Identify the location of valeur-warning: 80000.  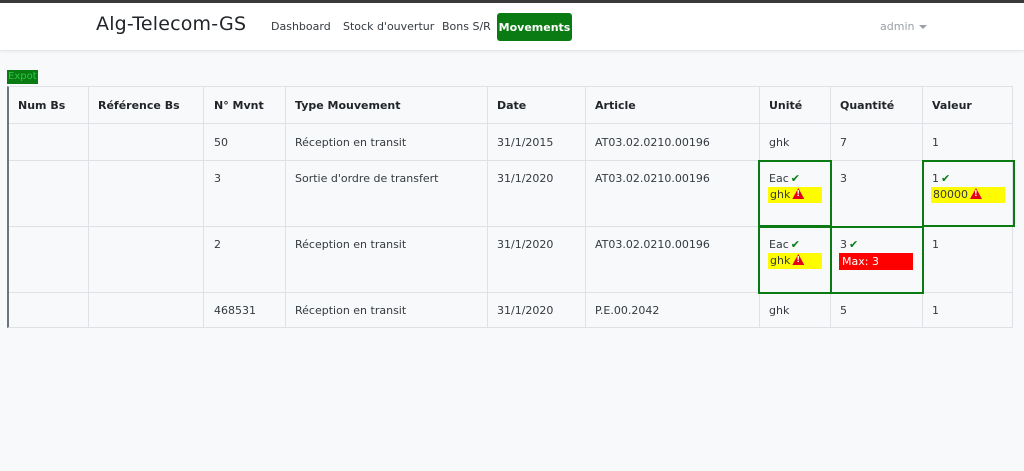
(968, 195).